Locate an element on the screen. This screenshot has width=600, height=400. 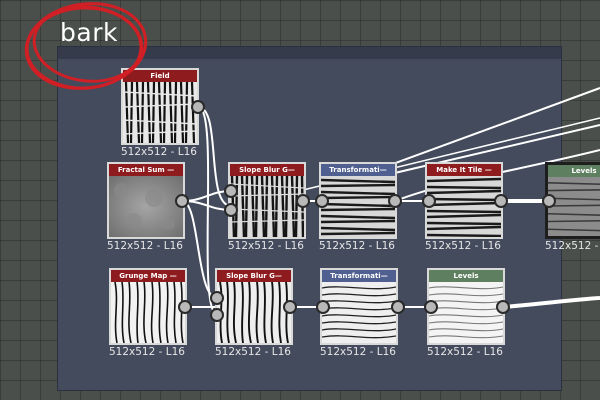
port-transformation-2-output is located at coordinates (398, 307).